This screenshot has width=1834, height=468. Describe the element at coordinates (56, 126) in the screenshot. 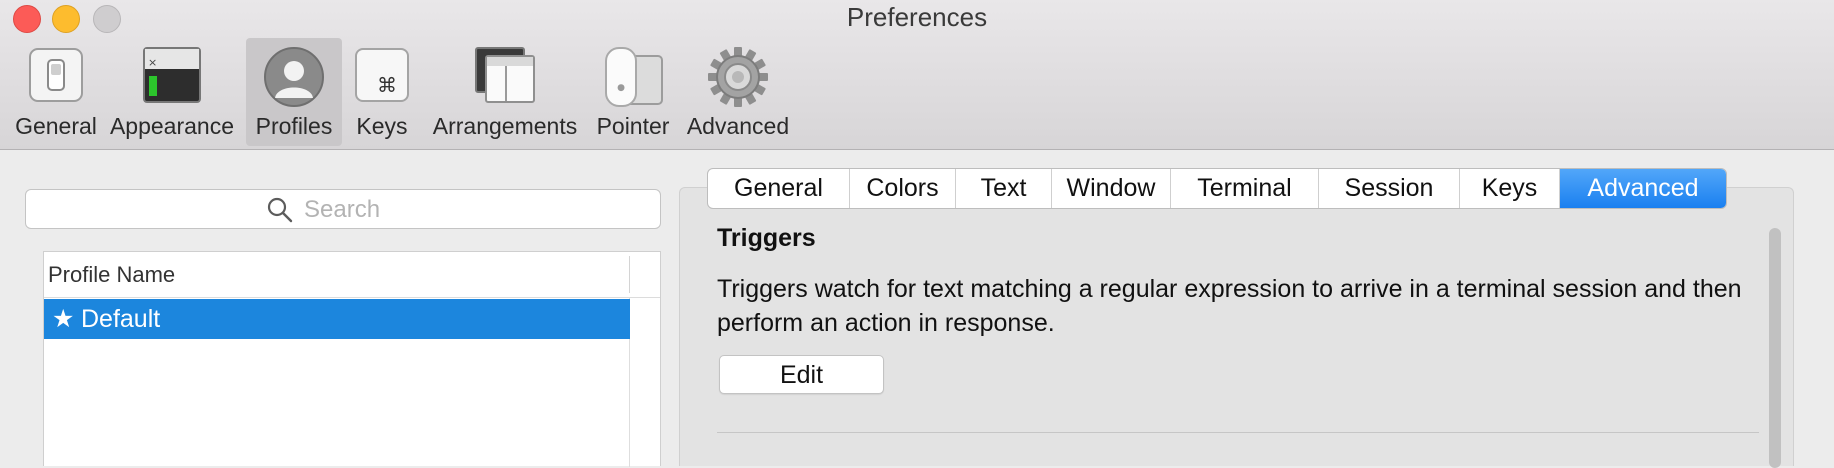

I see `toolbar-label: General` at that location.